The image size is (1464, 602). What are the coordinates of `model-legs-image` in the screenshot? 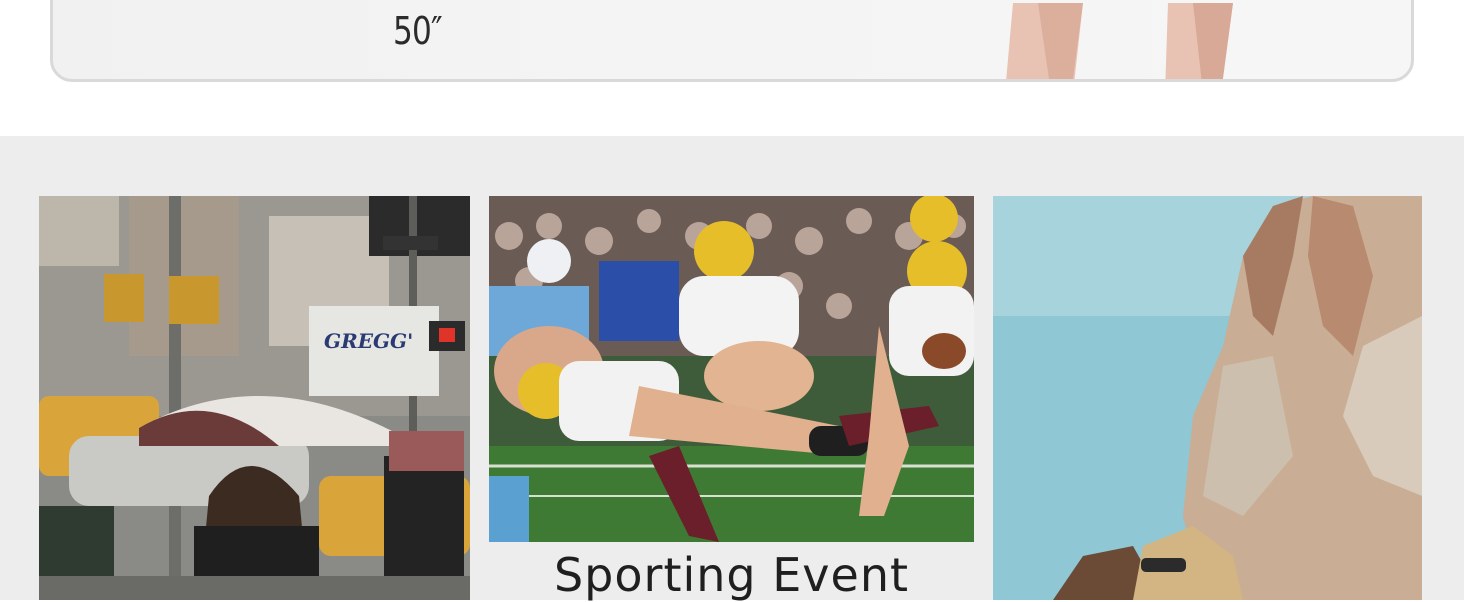 It's located at (1119, 41).